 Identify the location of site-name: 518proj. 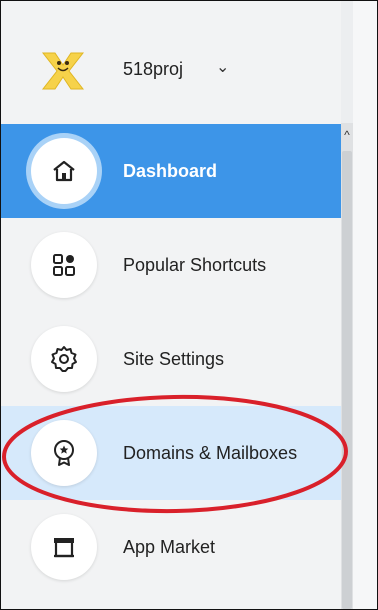
(153, 69).